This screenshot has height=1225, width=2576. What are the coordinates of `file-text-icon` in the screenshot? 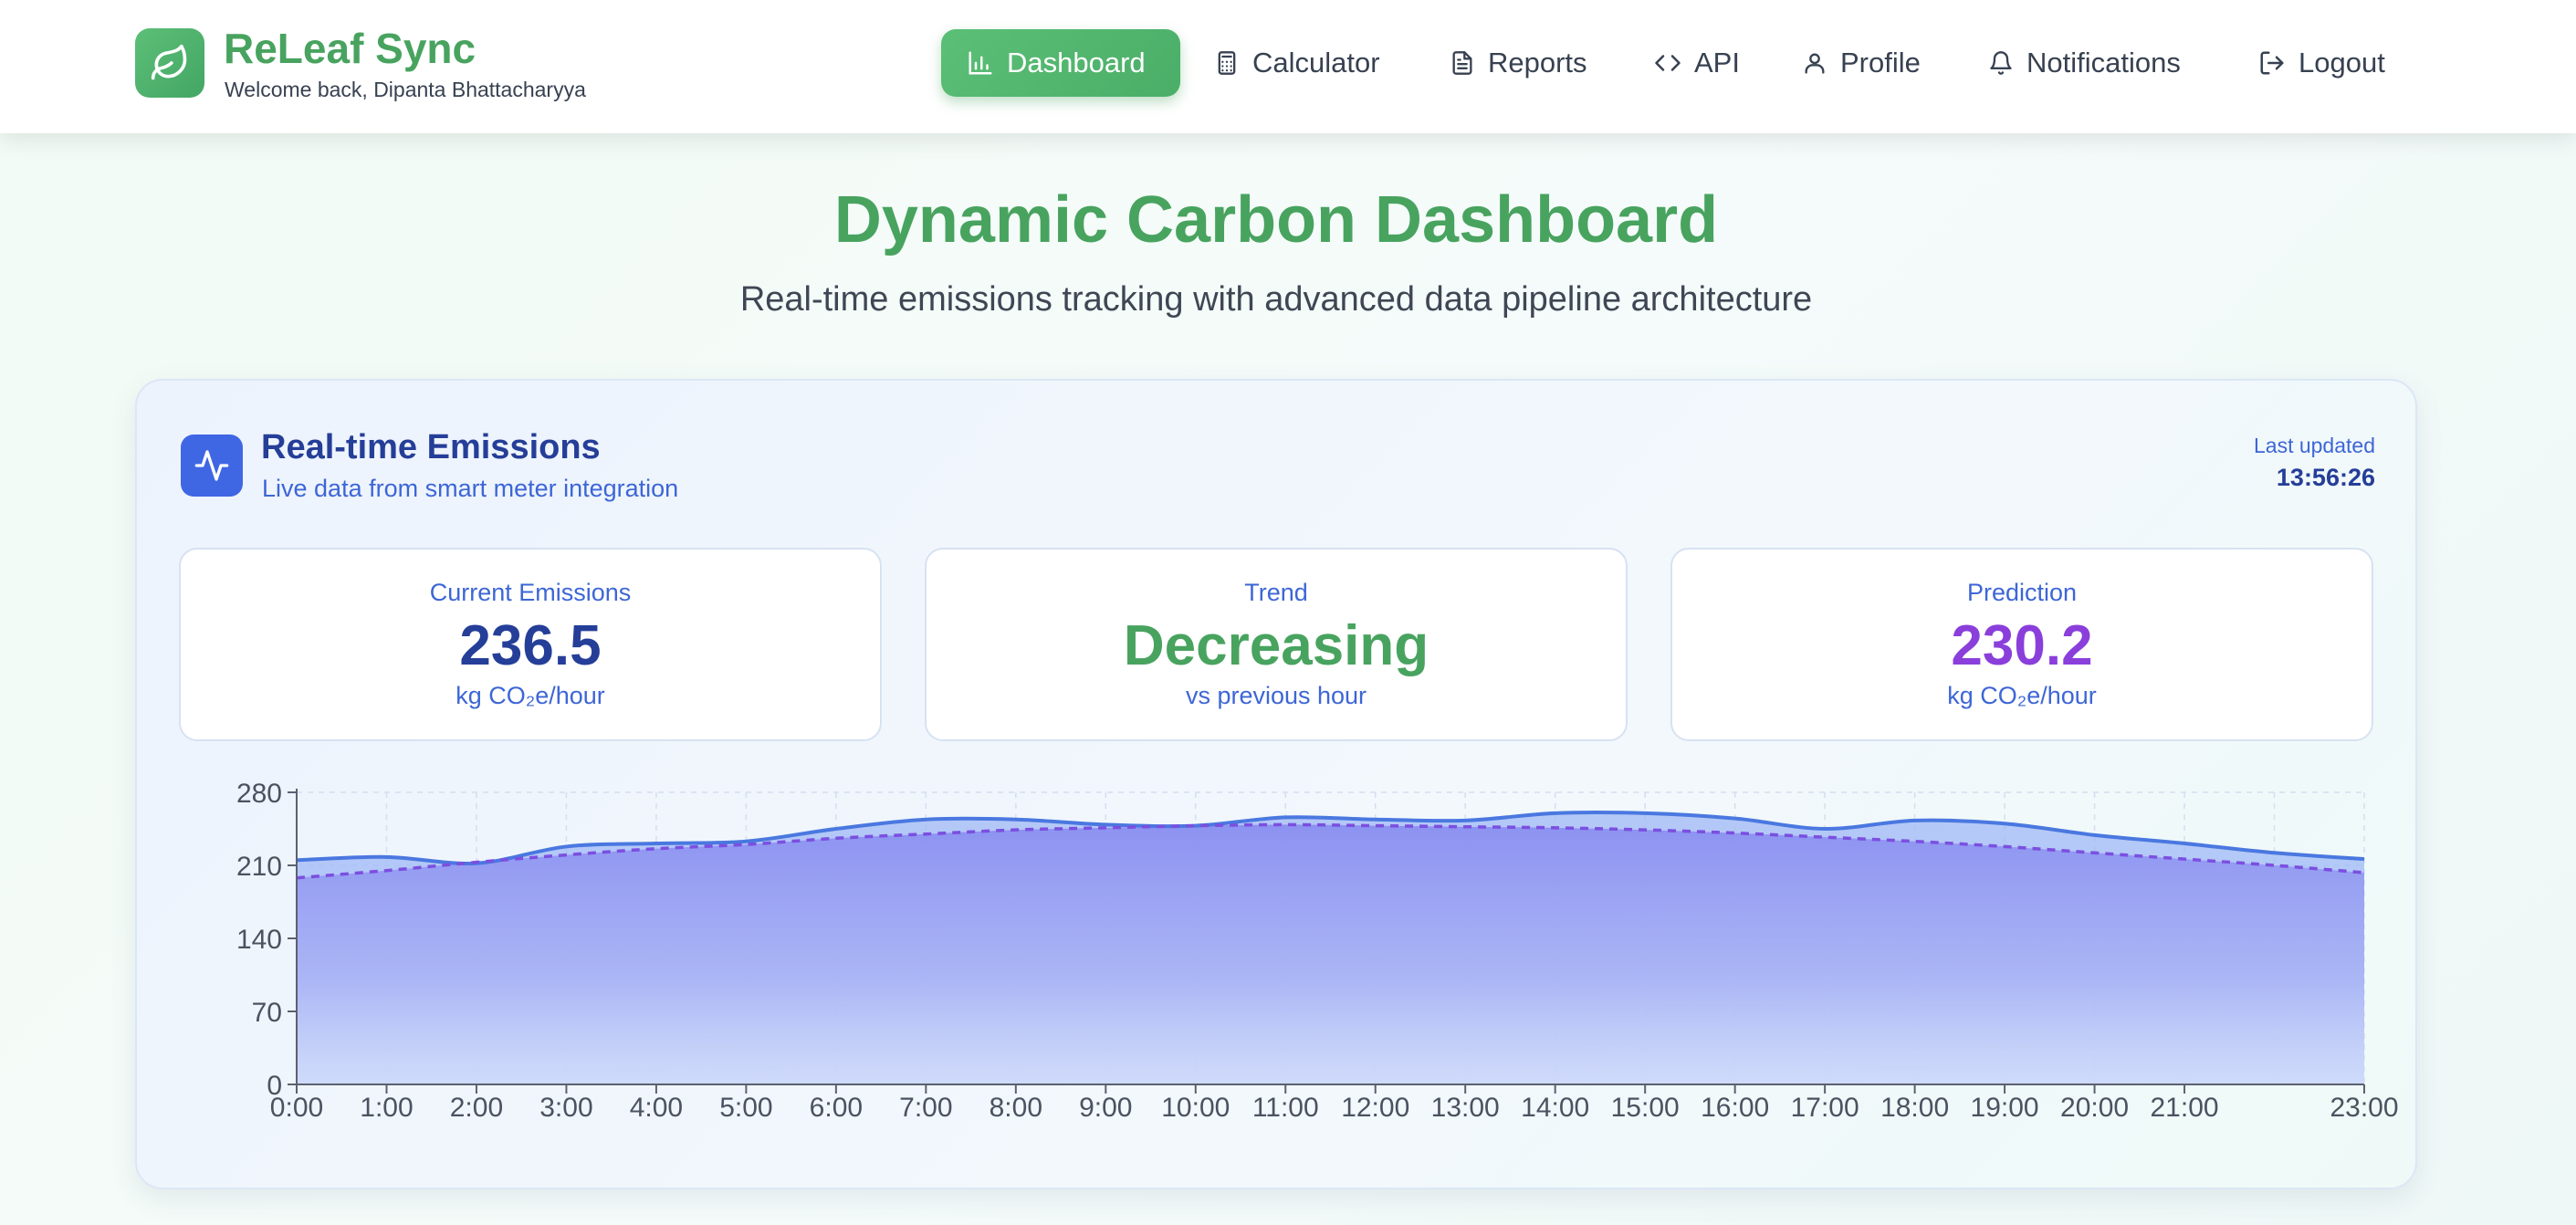 It's located at (1462, 63).